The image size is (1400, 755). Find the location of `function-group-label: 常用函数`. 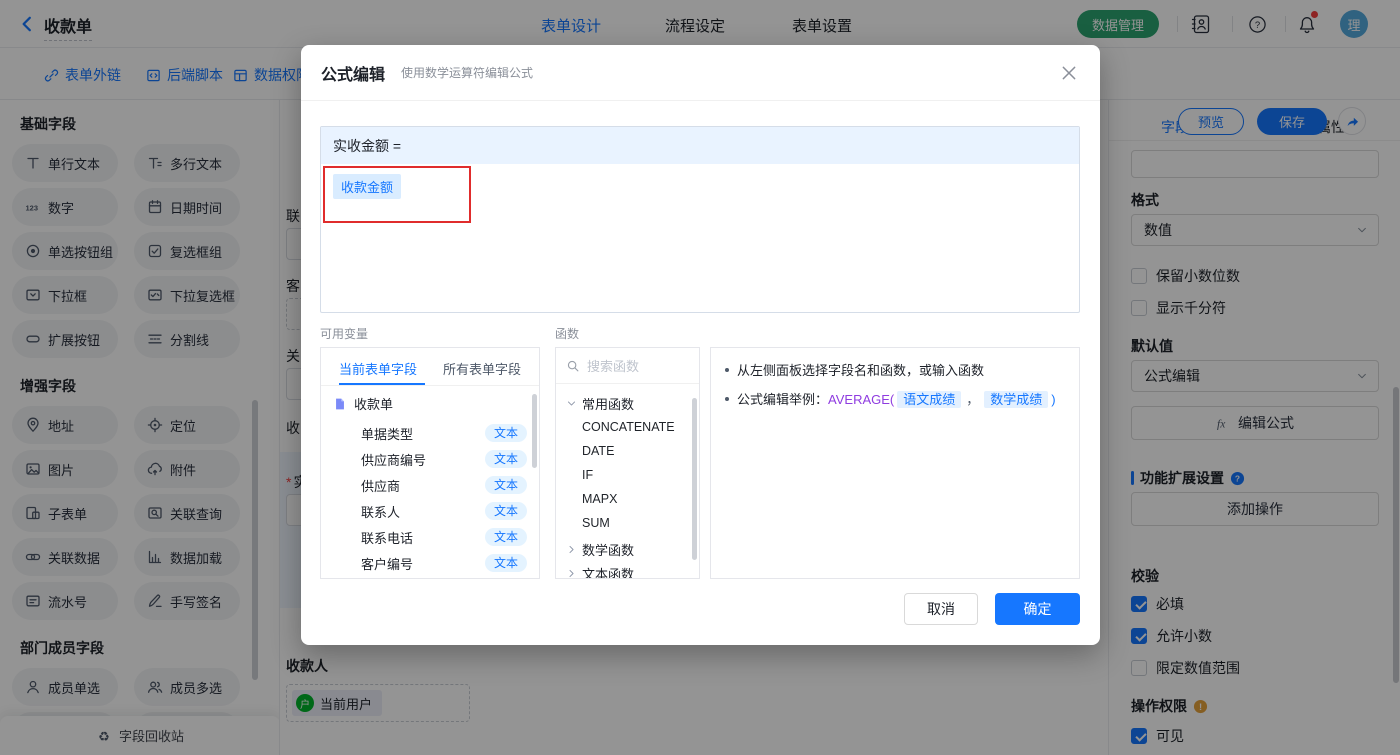

function-group-label: 常用函数 is located at coordinates (608, 404).